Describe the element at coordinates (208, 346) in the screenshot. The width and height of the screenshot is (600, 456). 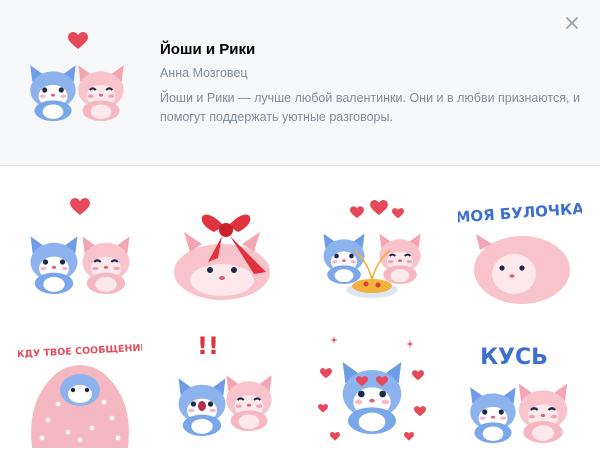
I see `sticker-caption: !!` at that location.